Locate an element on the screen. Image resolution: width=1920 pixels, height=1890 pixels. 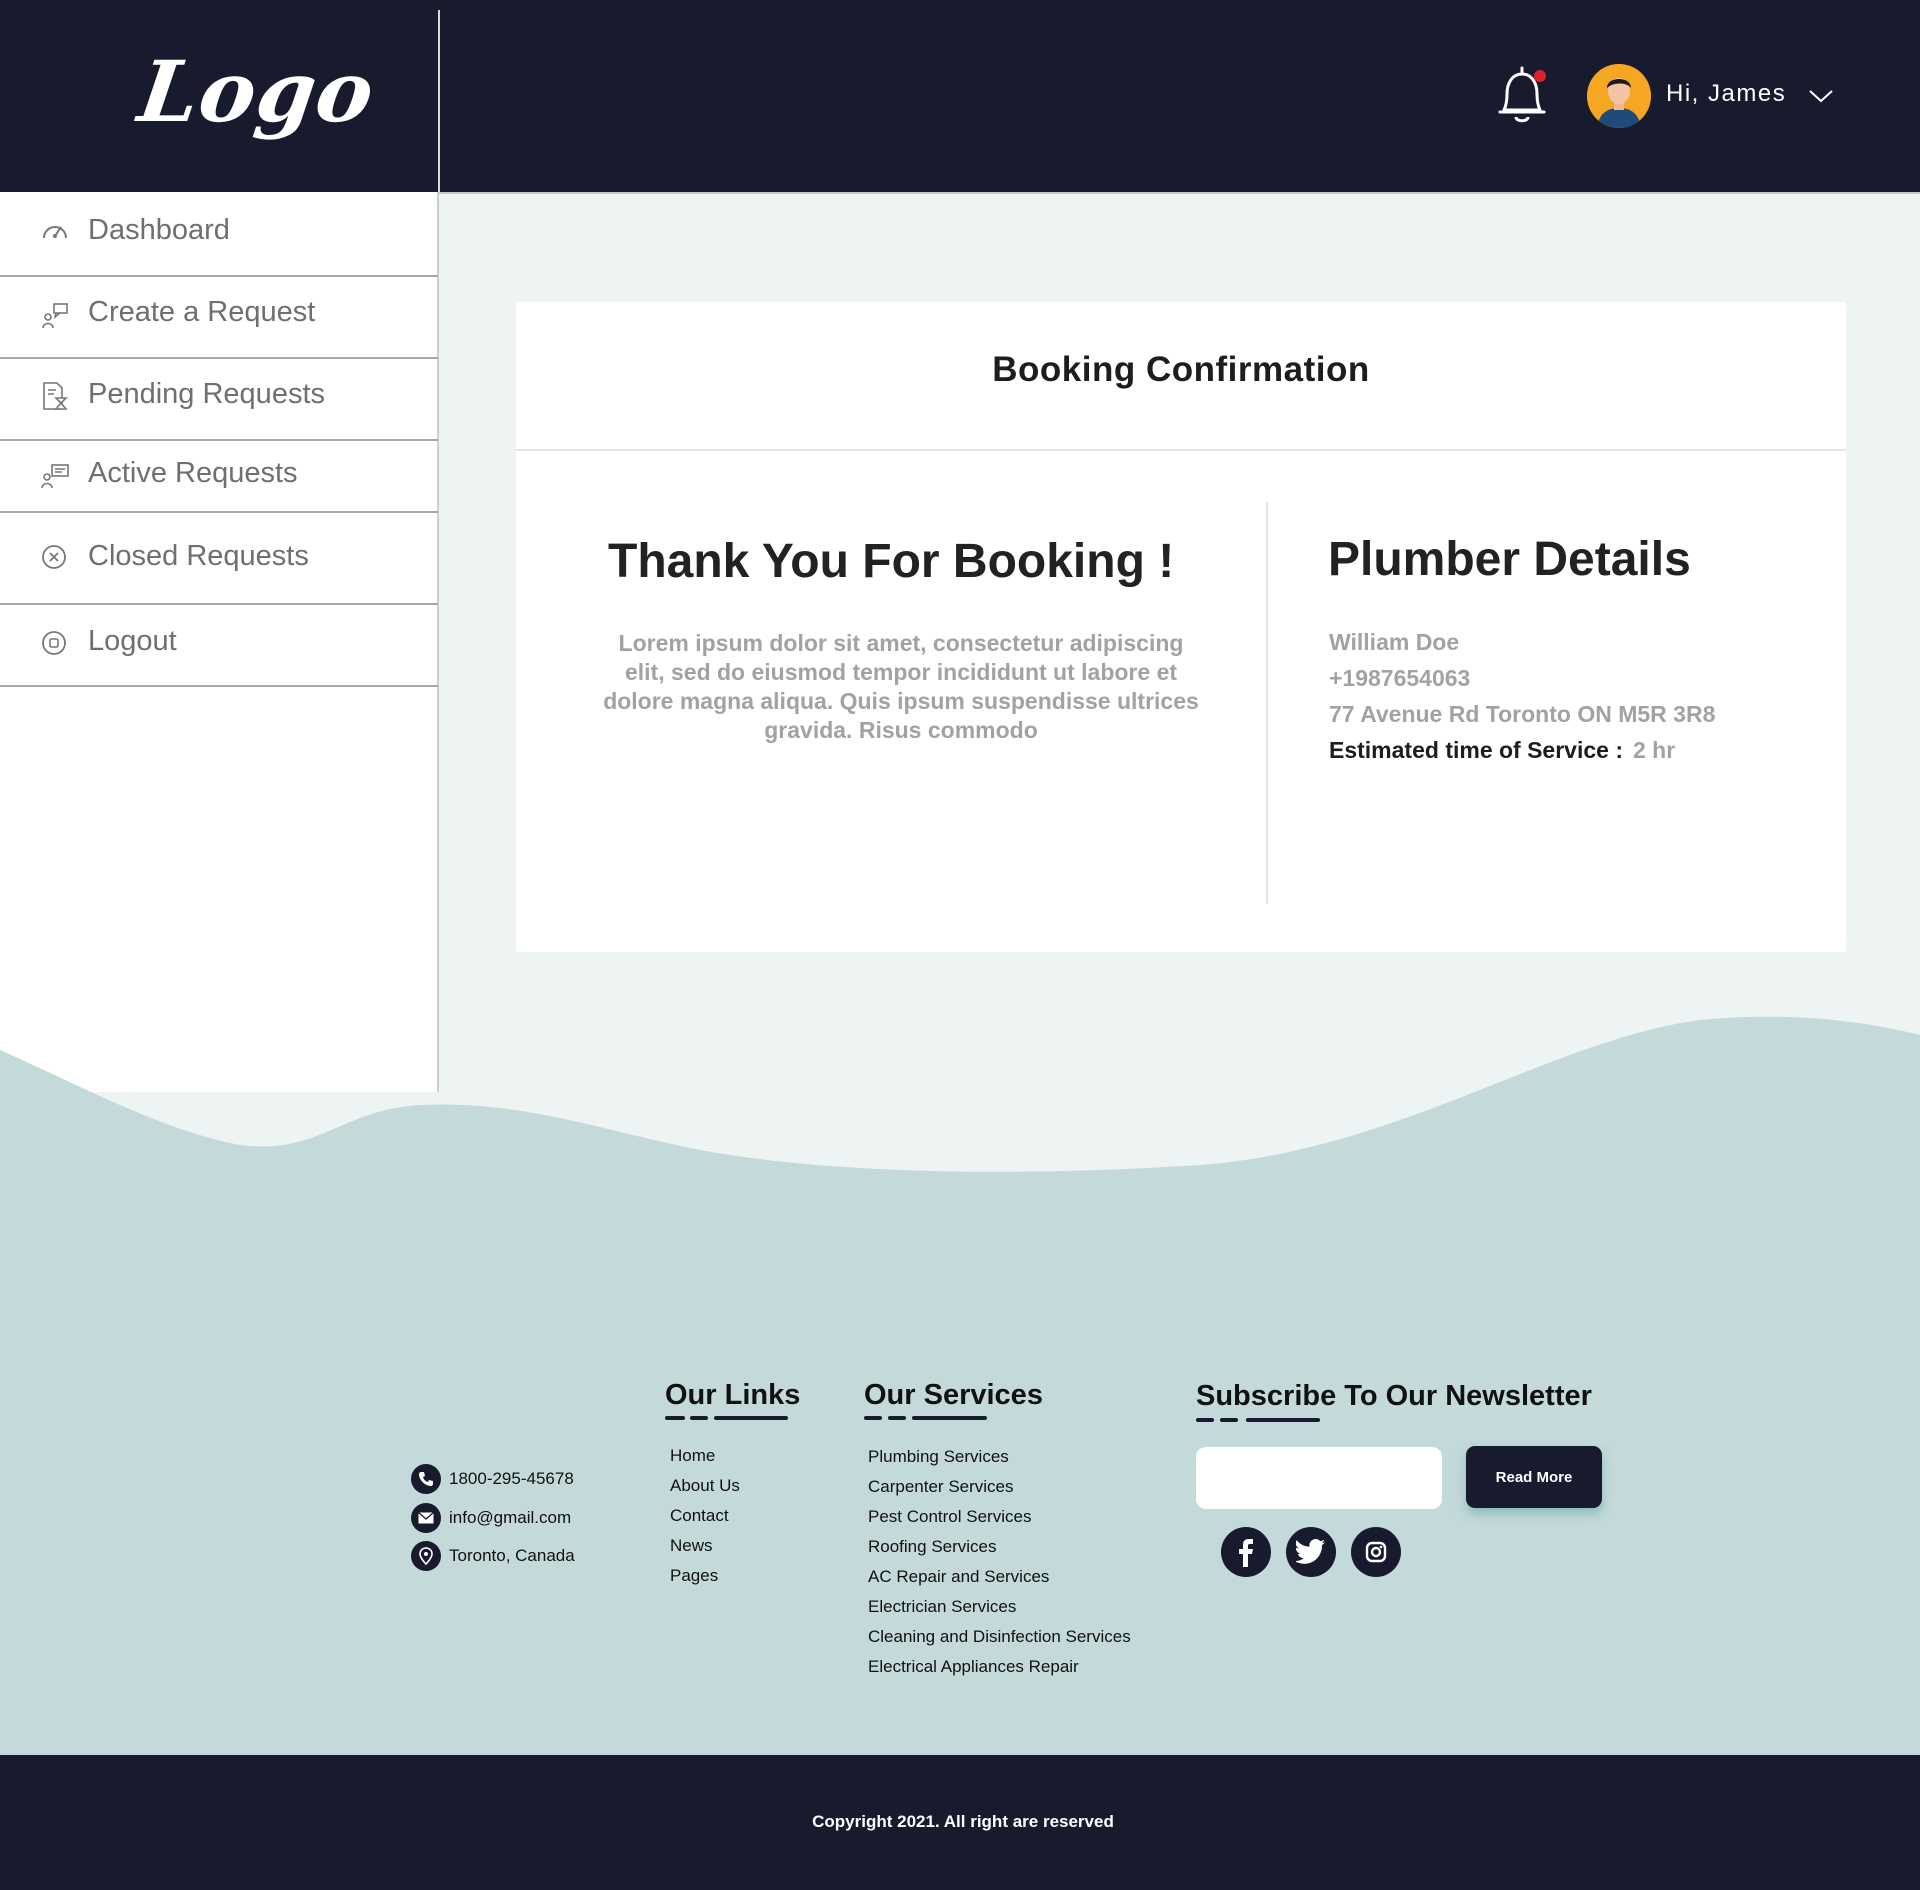
instagram-icon is located at coordinates (1376, 1552).